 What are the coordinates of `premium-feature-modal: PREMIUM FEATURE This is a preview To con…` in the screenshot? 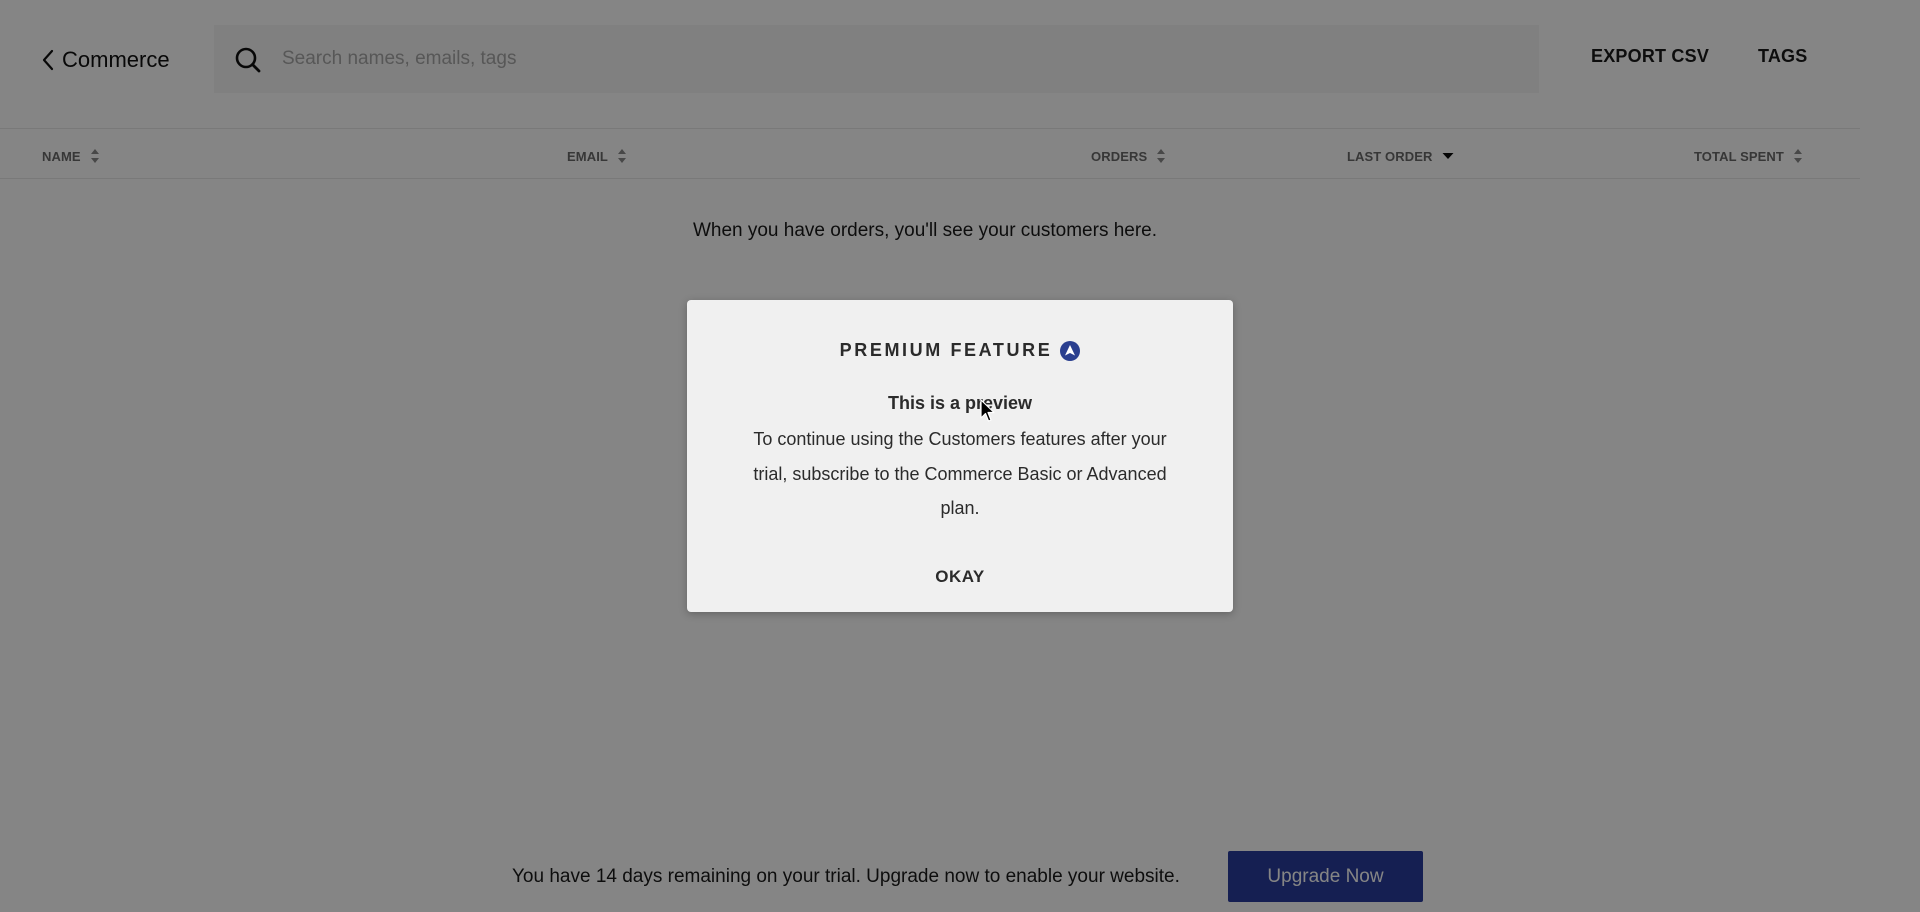 It's located at (960, 456).